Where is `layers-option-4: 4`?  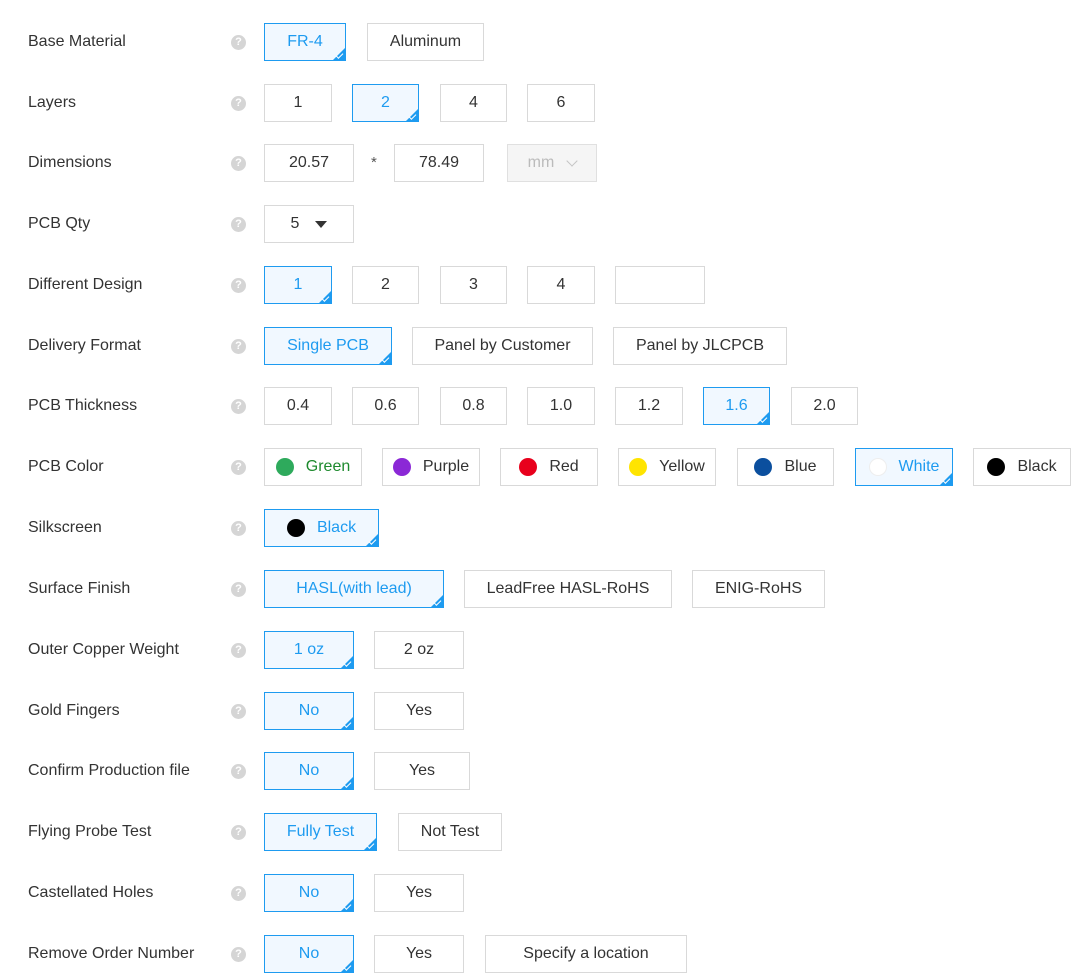 layers-option-4: 4 is located at coordinates (473, 103).